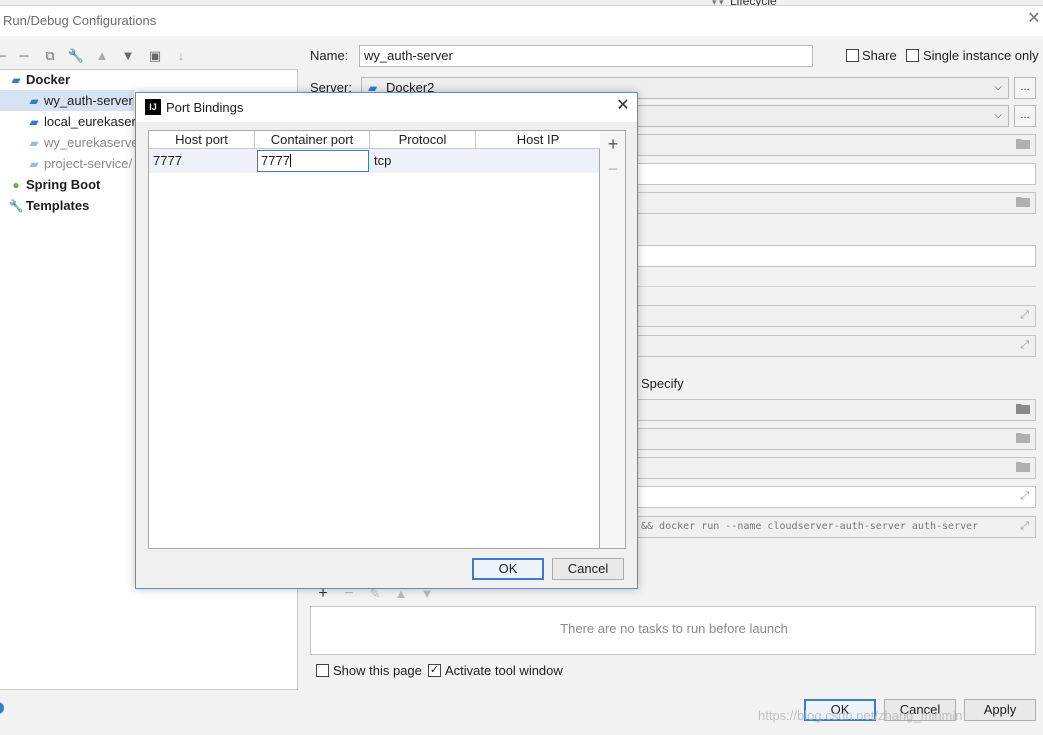 This screenshot has height=735, width=1043. What do you see at coordinates (836, 497) in the screenshot?
I see `env-vars-field: ⤢` at bounding box center [836, 497].